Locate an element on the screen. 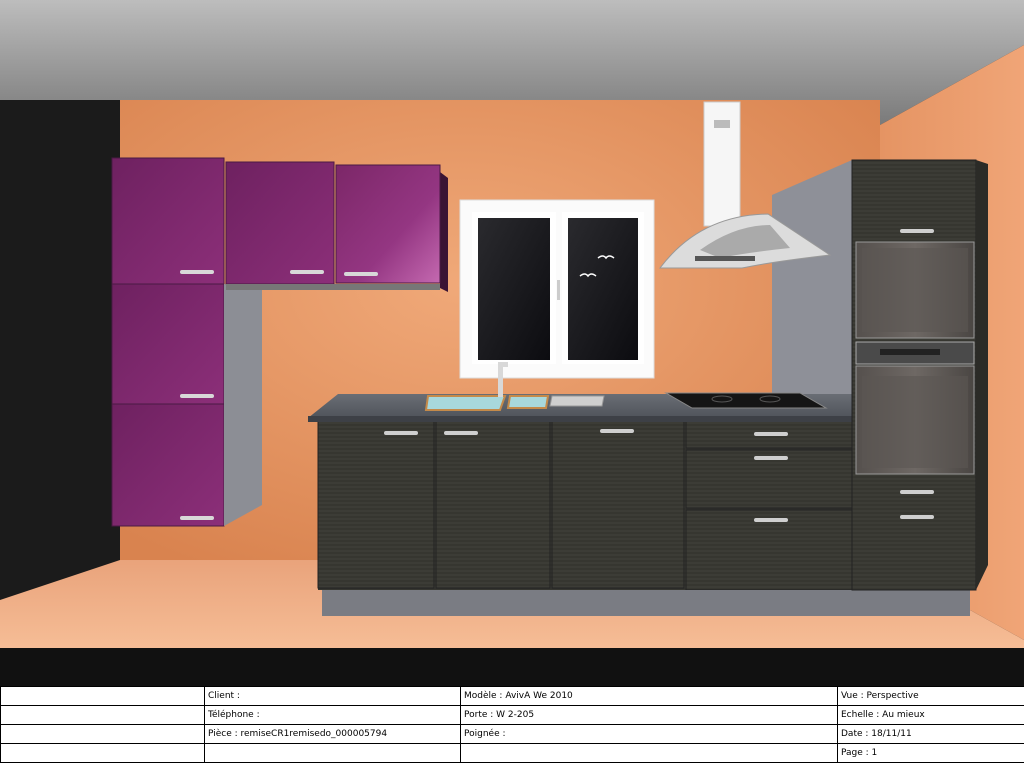 This screenshot has width=1024, height=768. sink-icon is located at coordinates (465, 403).